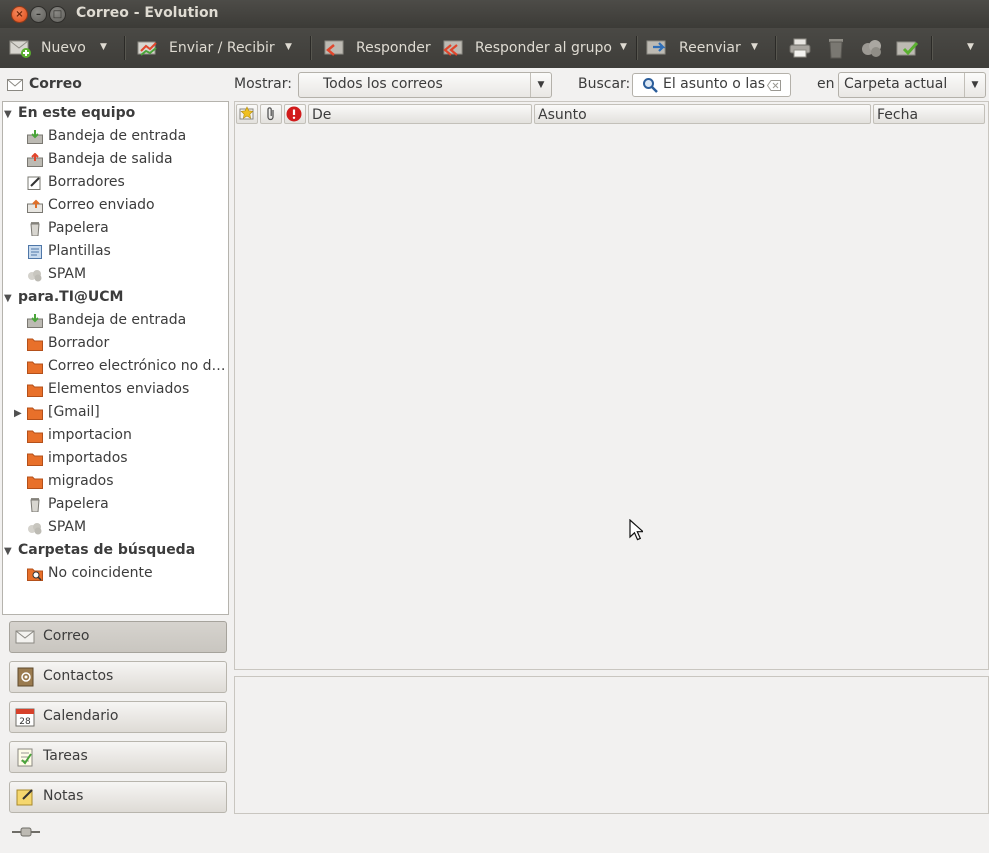 The width and height of the screenshot is (989, 853). What do you see at coordinates (147, 13) in the screenshot?
I see `window-title: Correo - Evolution` at bounding box center [147, 13].